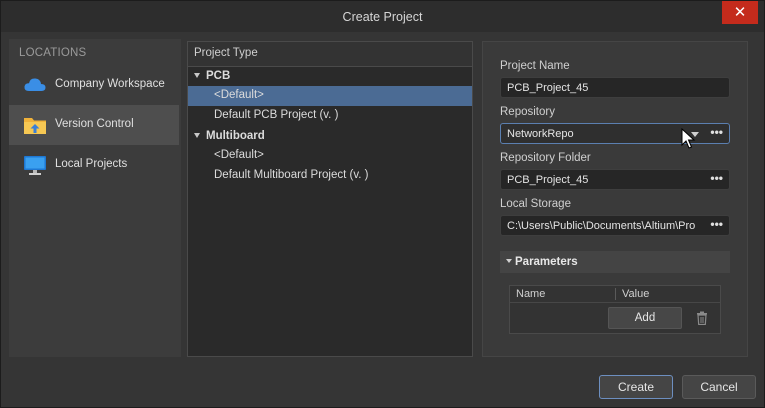 This screenshot has width=765, height=408. Describe the element at coordinates (615, 179) in the screenshot. I see `repository-folder-input: PCB_Project_45 •••` at that location.